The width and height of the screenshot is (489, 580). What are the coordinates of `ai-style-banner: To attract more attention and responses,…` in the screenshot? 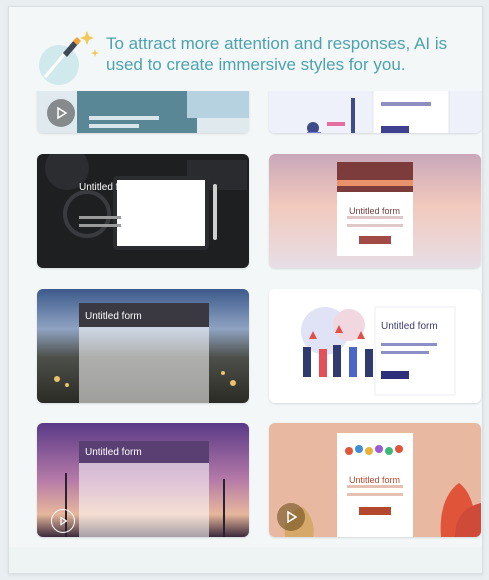 It's located at (245, 49).